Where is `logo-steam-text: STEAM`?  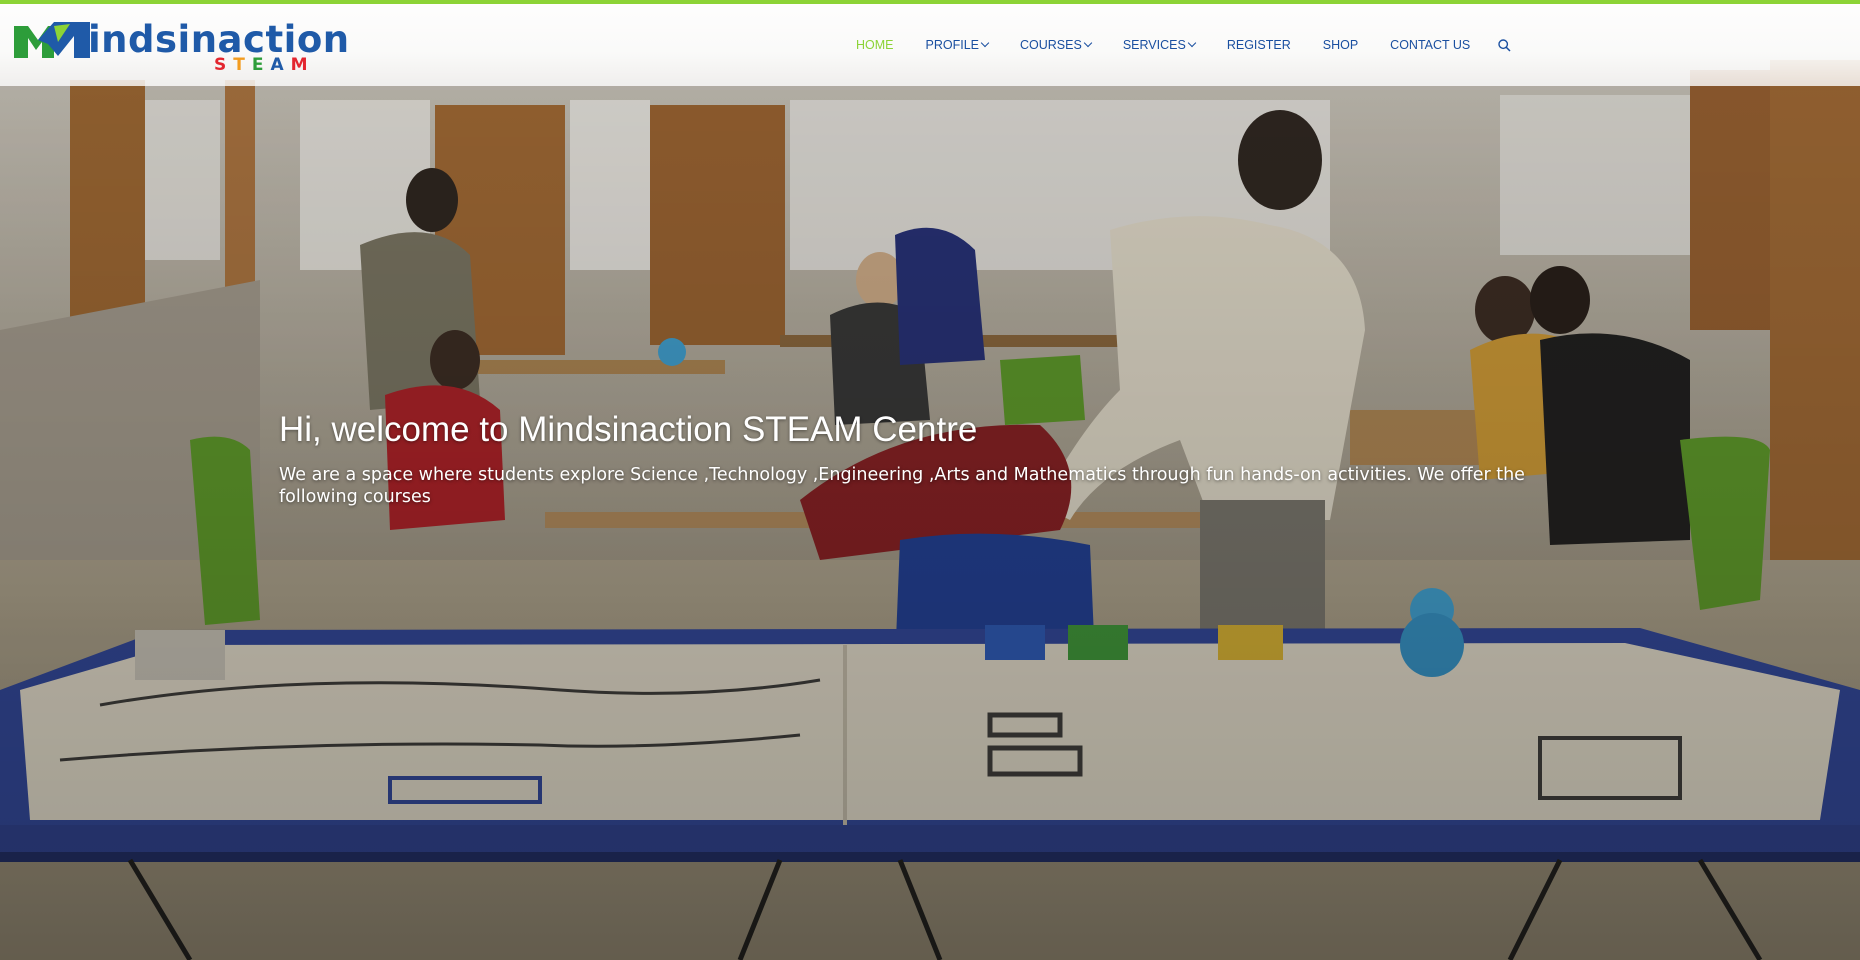 logo-steam-text: STEAM is located at coordinates (264, 65).